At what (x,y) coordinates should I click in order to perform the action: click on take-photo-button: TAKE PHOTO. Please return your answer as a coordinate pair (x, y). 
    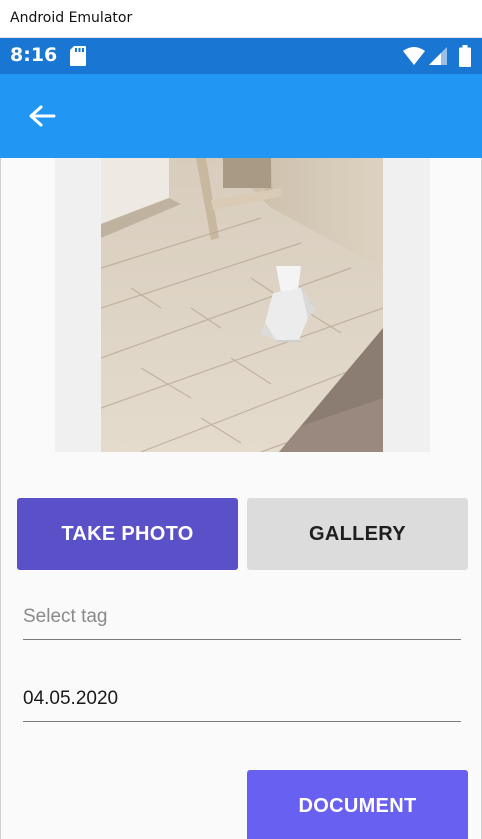
    Looking at the image, I should click on (127, 534).